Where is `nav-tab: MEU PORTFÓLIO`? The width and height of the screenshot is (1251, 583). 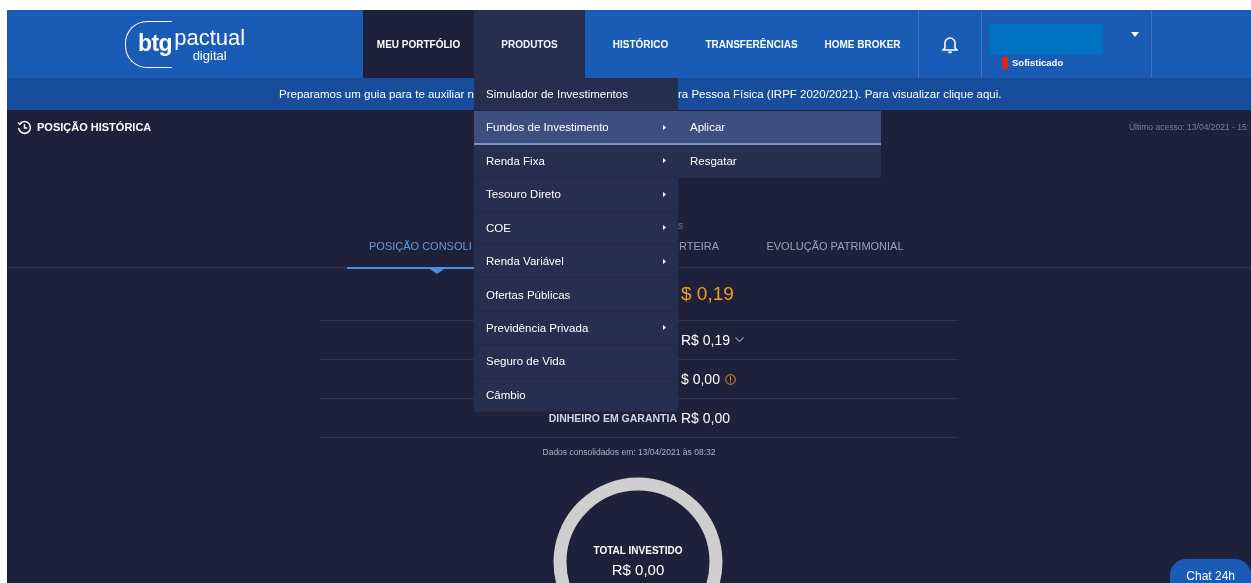
nav-tab: MEU PORTFÓLIO is located at coordinates (418, 44).